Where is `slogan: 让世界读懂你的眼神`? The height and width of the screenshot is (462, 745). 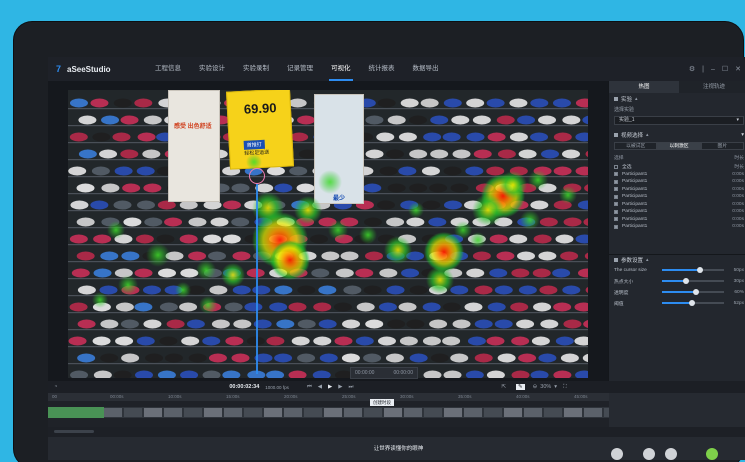
slogan: 让世界读懂你的眼神 is located at coordinates (398, 449).